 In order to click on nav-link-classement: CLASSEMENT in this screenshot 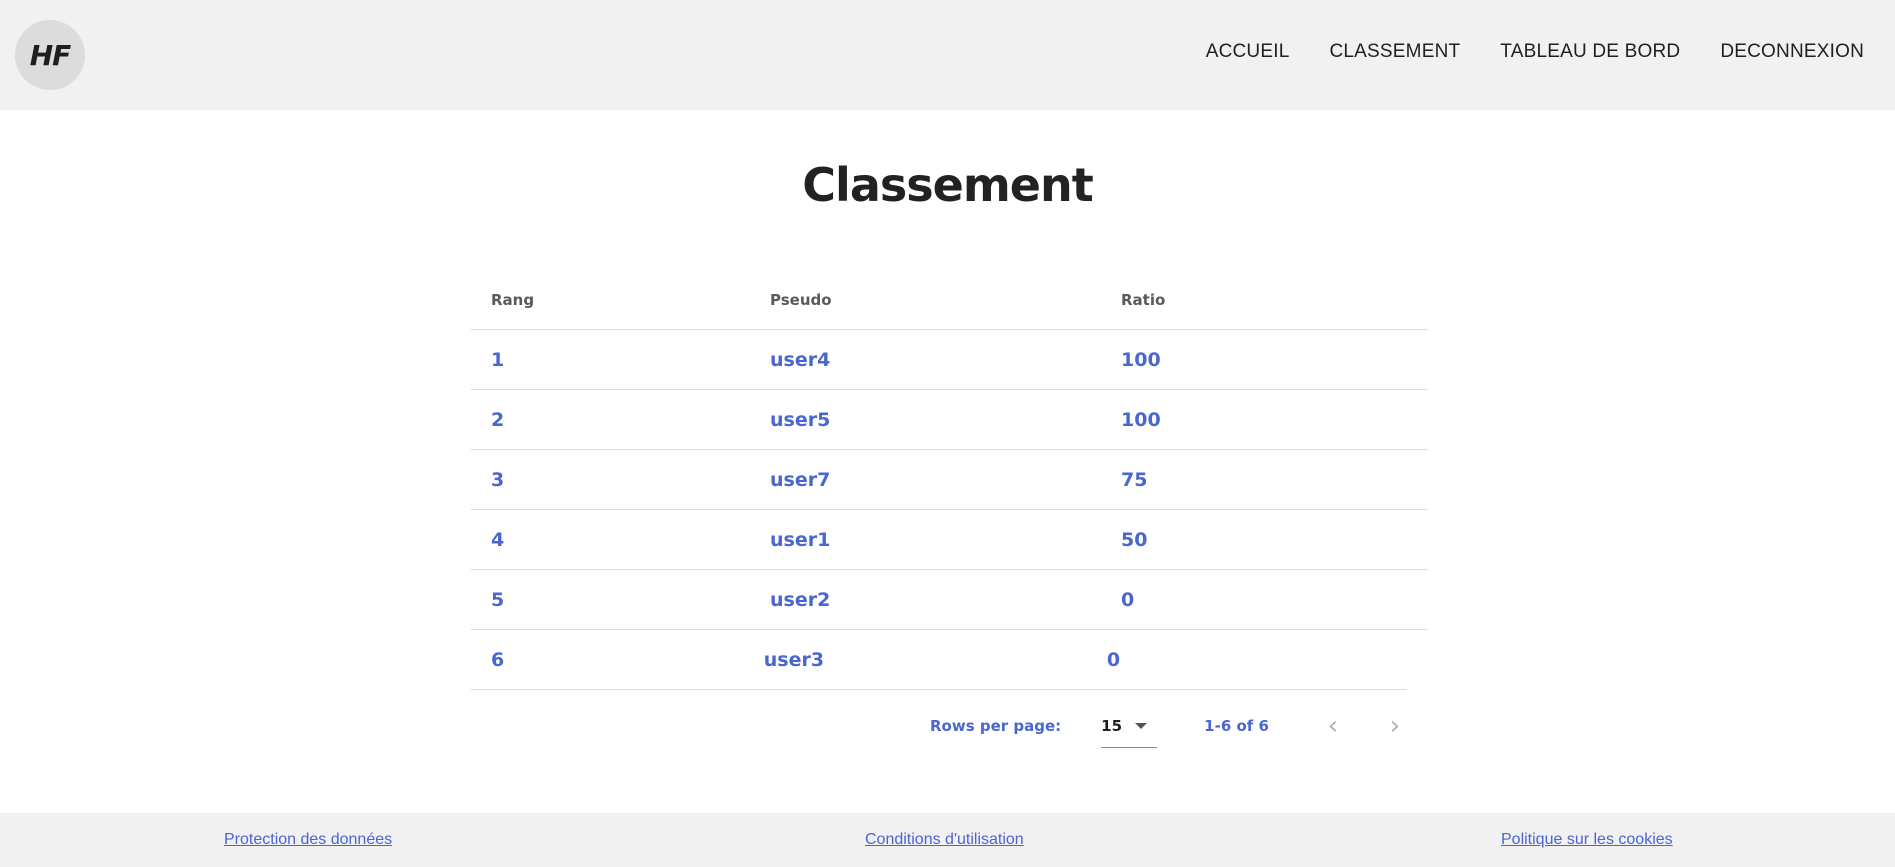, I will do `click(1394, 52)`.